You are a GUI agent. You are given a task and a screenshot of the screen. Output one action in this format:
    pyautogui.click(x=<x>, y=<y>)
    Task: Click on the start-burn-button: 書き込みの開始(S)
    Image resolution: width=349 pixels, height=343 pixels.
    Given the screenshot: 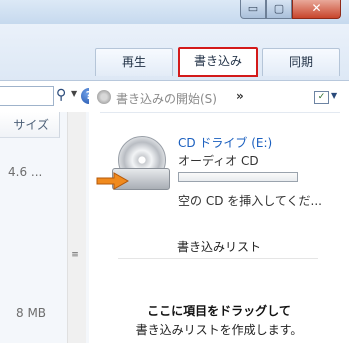 What is the action you would take?
    pyautogui.click(x=166, y=98)
    